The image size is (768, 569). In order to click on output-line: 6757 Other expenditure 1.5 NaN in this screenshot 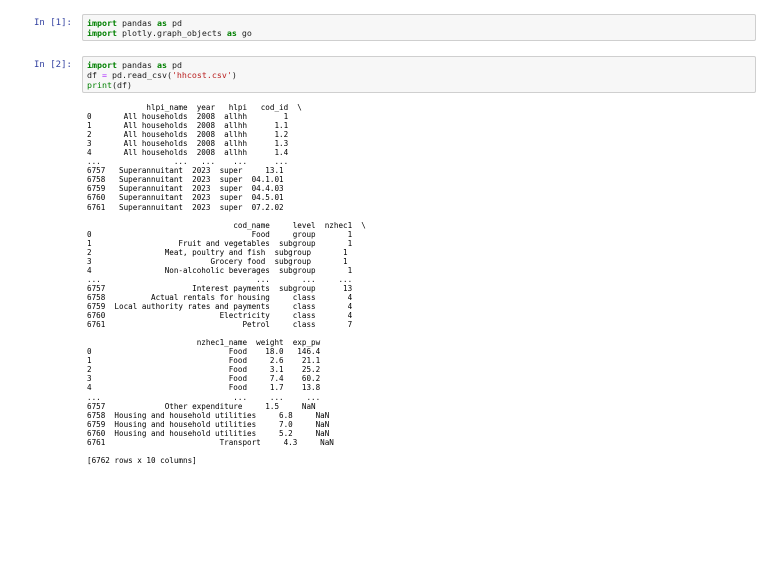, I will do `click(201, 406)`.